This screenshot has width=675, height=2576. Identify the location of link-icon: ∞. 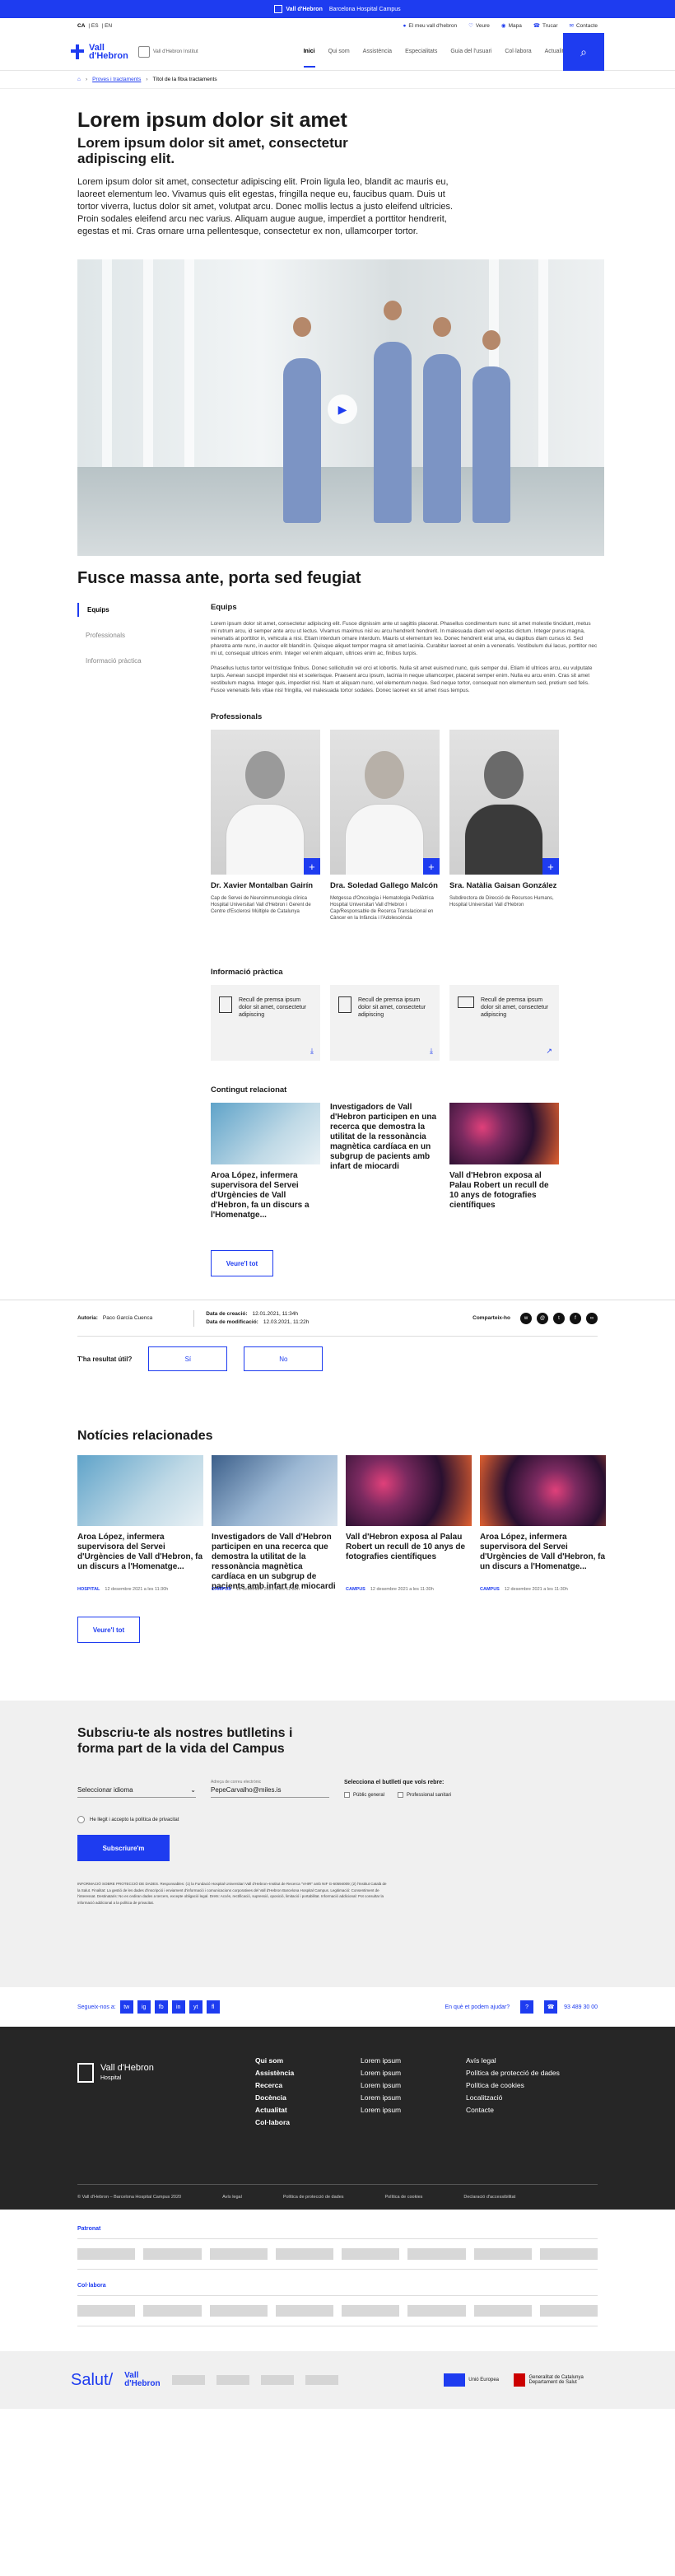
(592, 1318).